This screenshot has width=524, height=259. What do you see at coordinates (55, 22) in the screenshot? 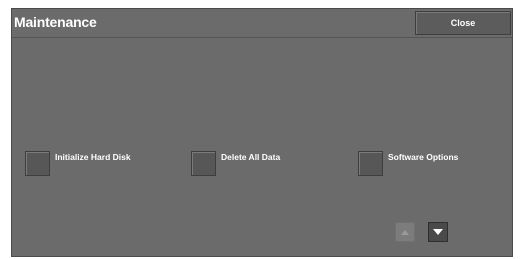
I see `dialog-title: Maintenance` at bounding box center [55, 22].